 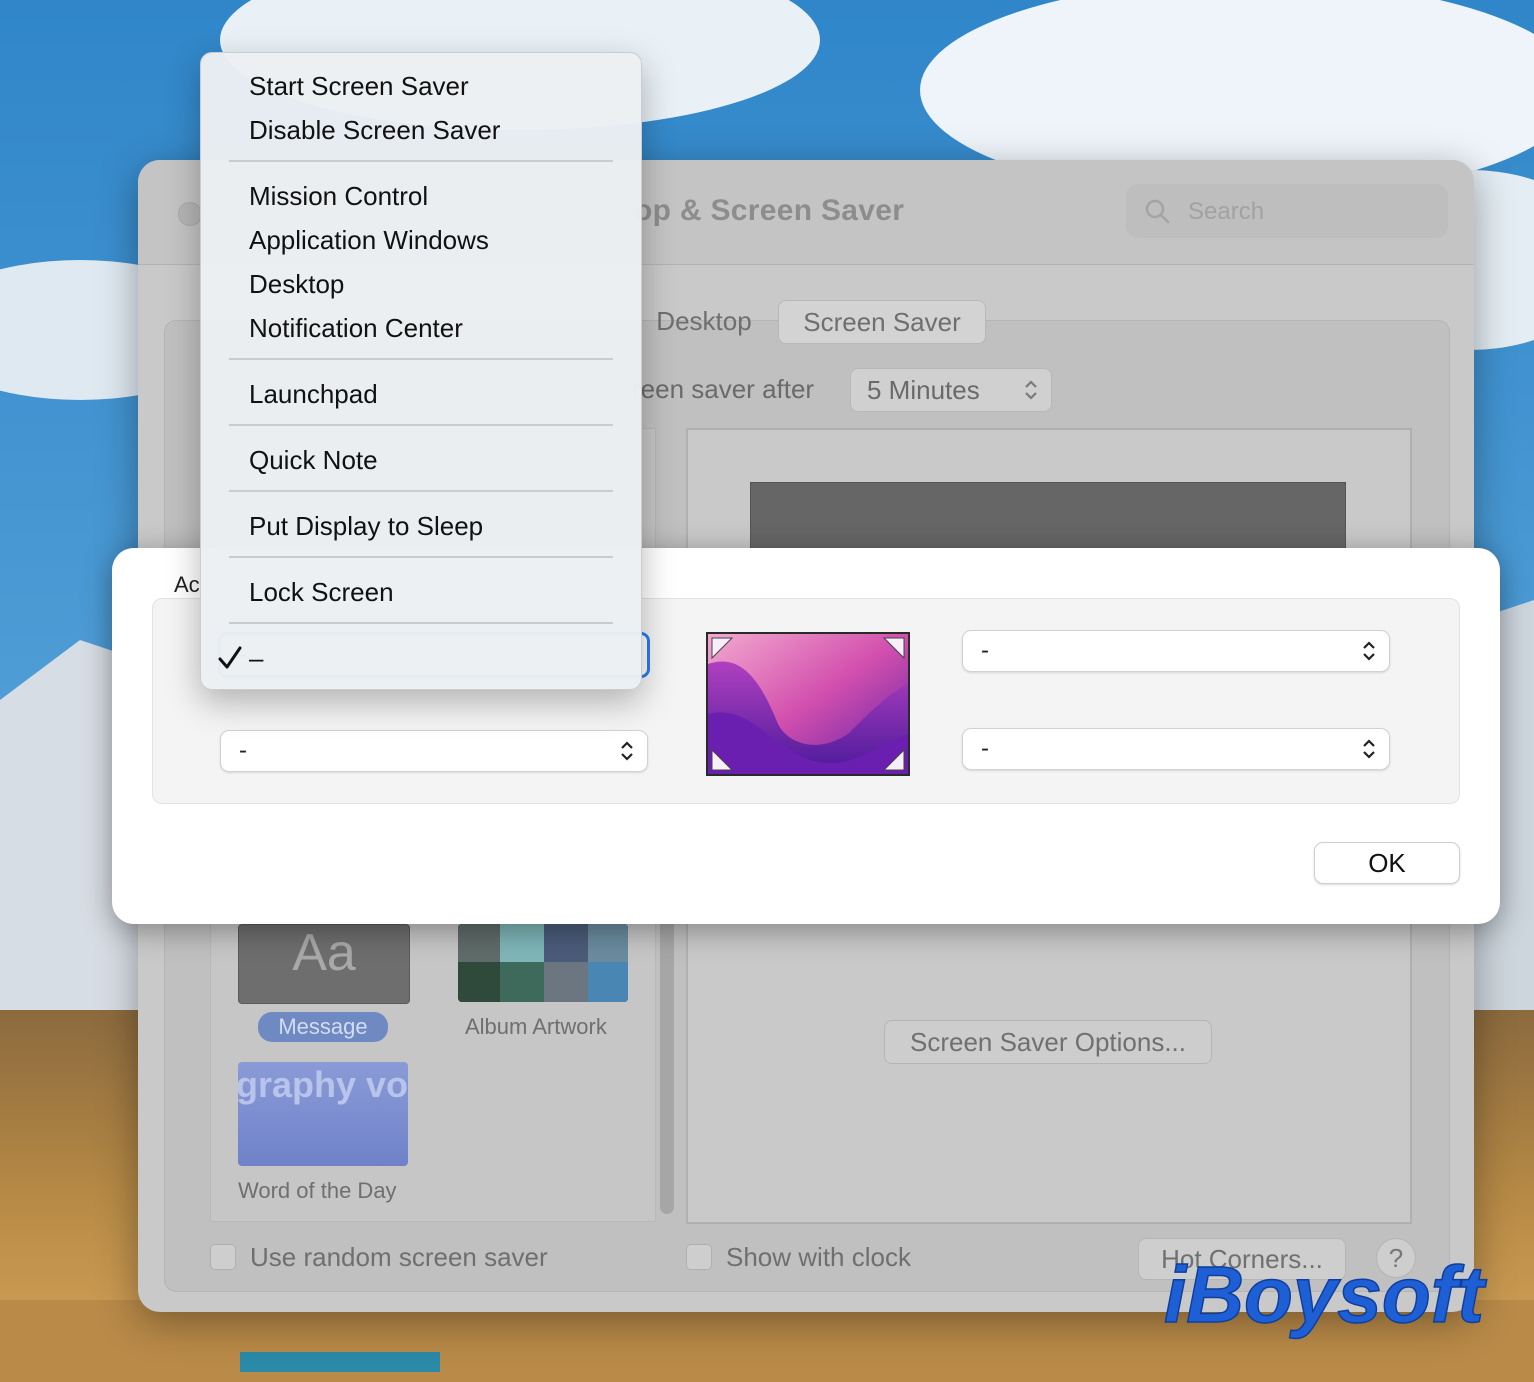 What do you see at coordinates (323, 1027) in the screenshot?
I see `screen-saver-label-message: Message` at bounding box center [323, 1027].